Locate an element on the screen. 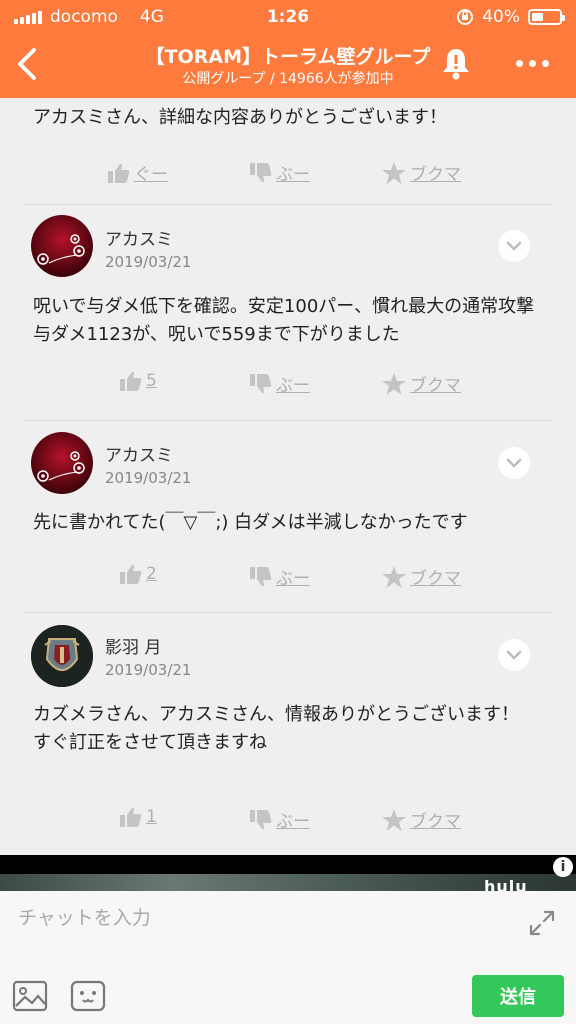  shield-avatar-icon is located at coordinates (62, 656).